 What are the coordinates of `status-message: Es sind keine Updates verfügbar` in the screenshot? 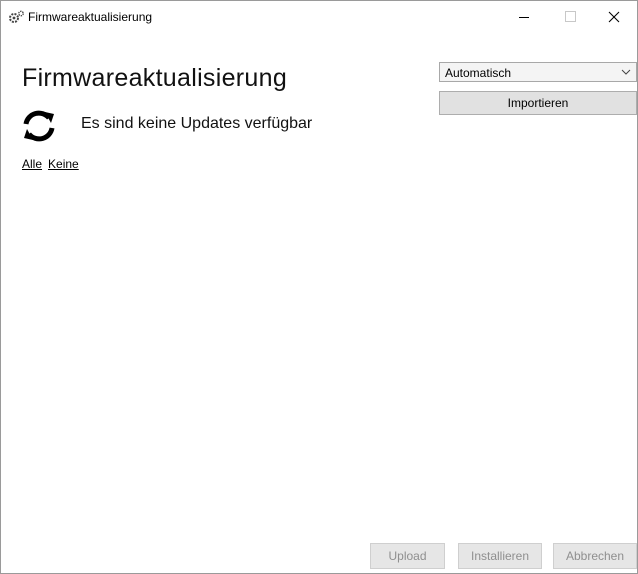 It's located at (197, 123).